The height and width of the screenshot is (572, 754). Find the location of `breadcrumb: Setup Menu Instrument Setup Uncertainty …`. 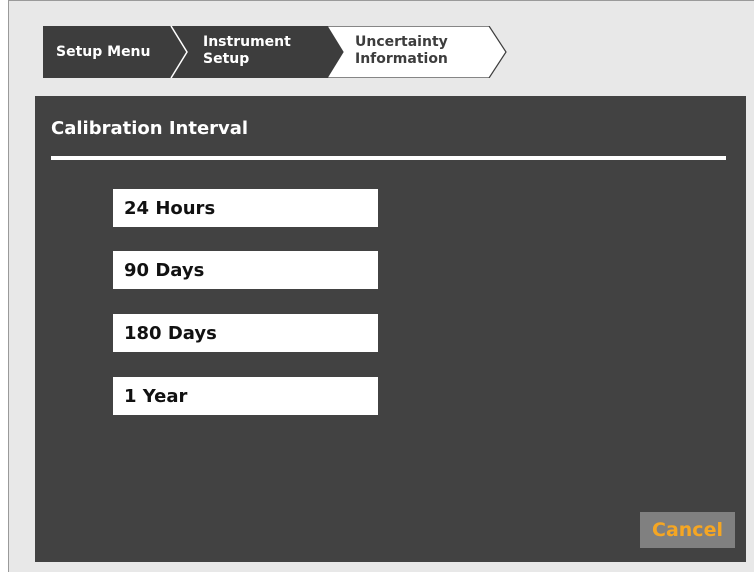

breadcrumb: Setup Menu Instrument Setup Uncertainty … is located at coordinates (278, 52).